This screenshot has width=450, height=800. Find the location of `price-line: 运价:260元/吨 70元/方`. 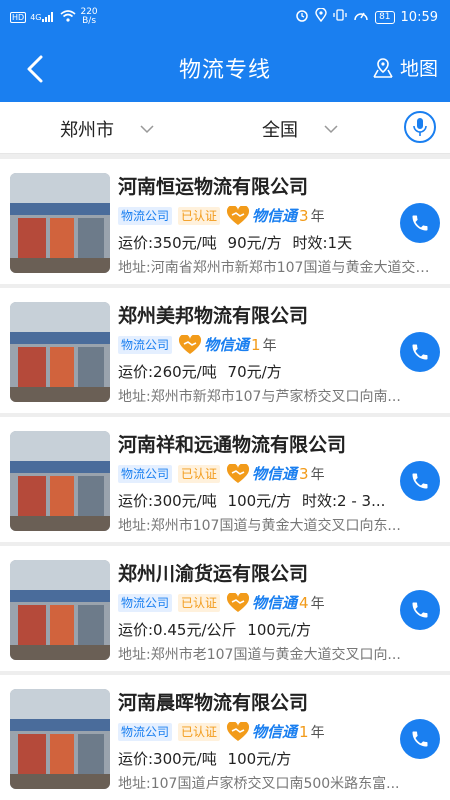

price-line: 运价:260元/吨 70元/方 is located at coordinates (203, 371).